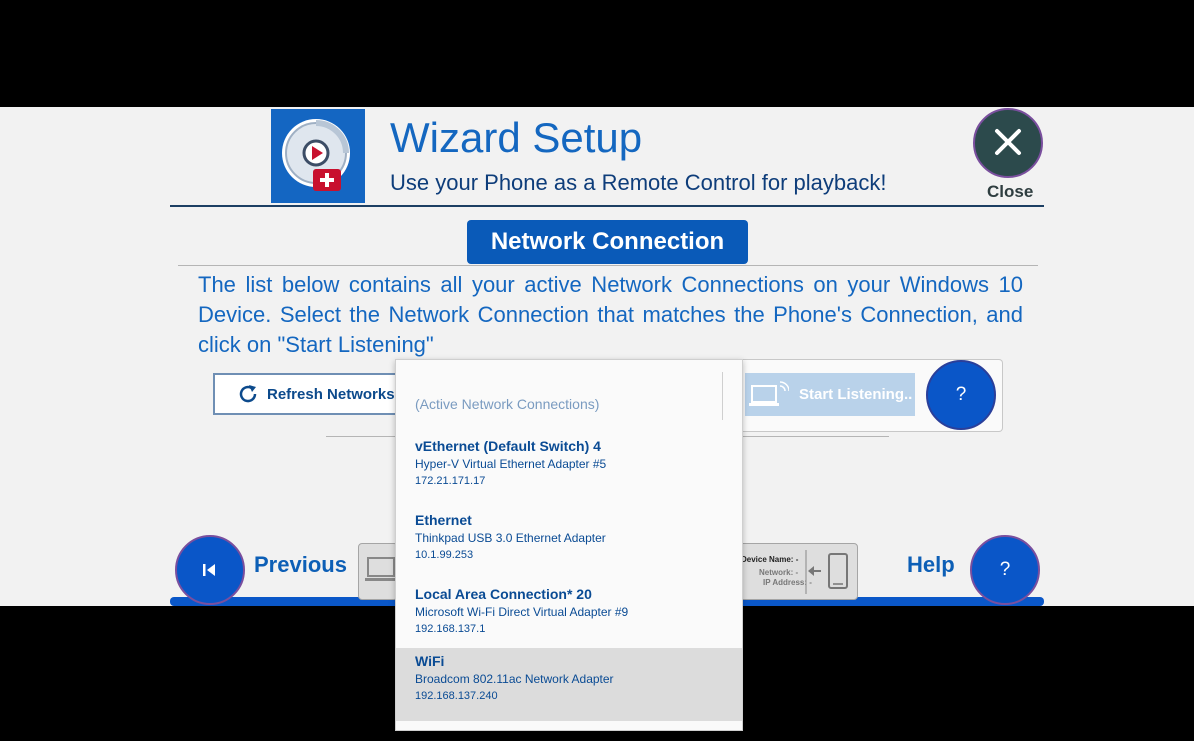 This screenshot has width=1194, height=741. I want to click on network-ip: 192.168.137.240, so click(456, 696).